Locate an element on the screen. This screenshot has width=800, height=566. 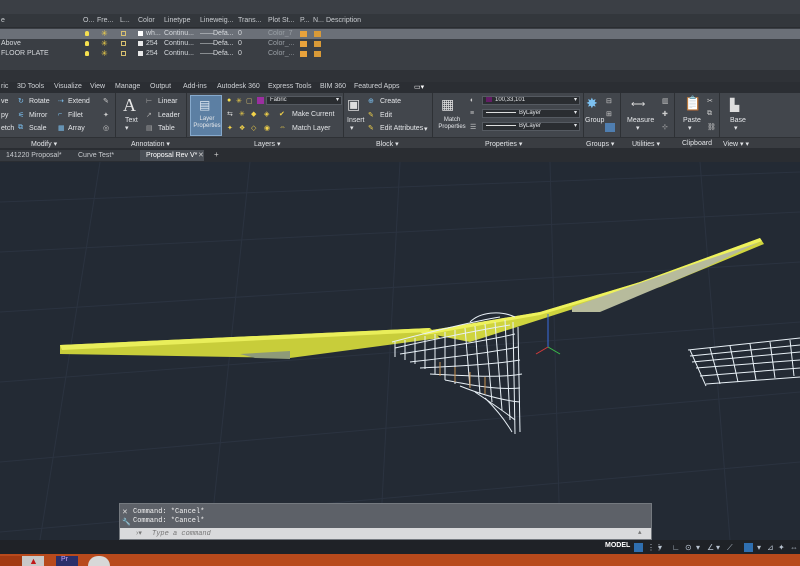
measure-icon: ⟷ is located at coordinates (638, 104).